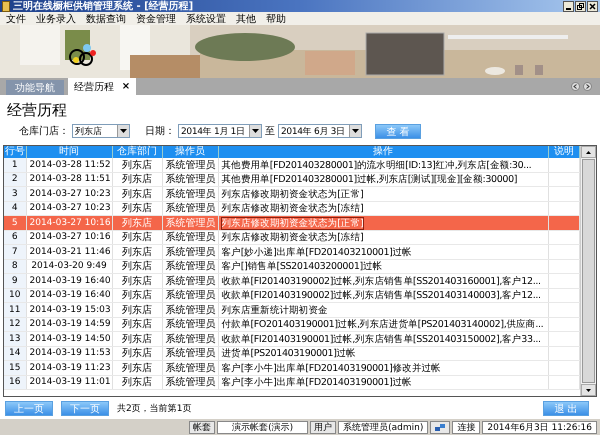 The image size is (600, 435). I want to click on table-cell: 客户[]销售单[SS201403200001]过帐, so click(302, 266).